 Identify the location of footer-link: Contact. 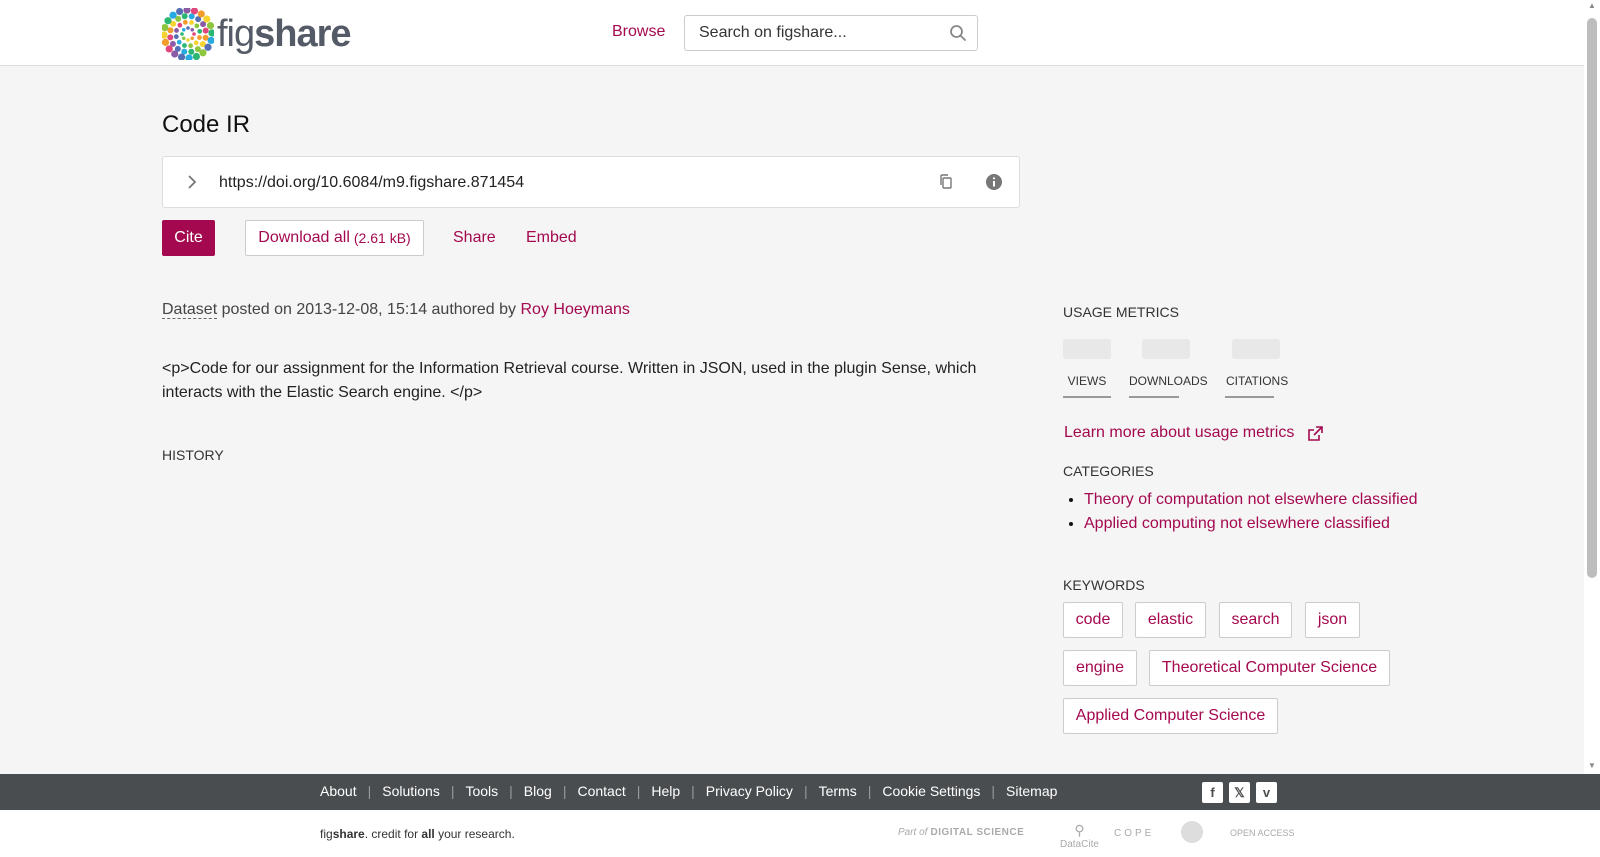
(601, 791).